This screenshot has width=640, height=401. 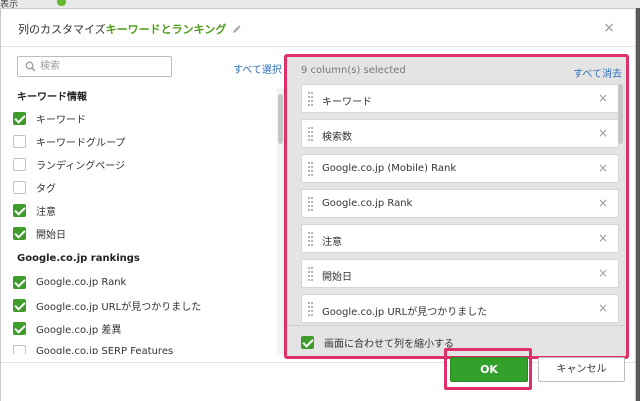 I want to click on option-google-difference: Google.co.jp 差異, so click(x=67, y=328).